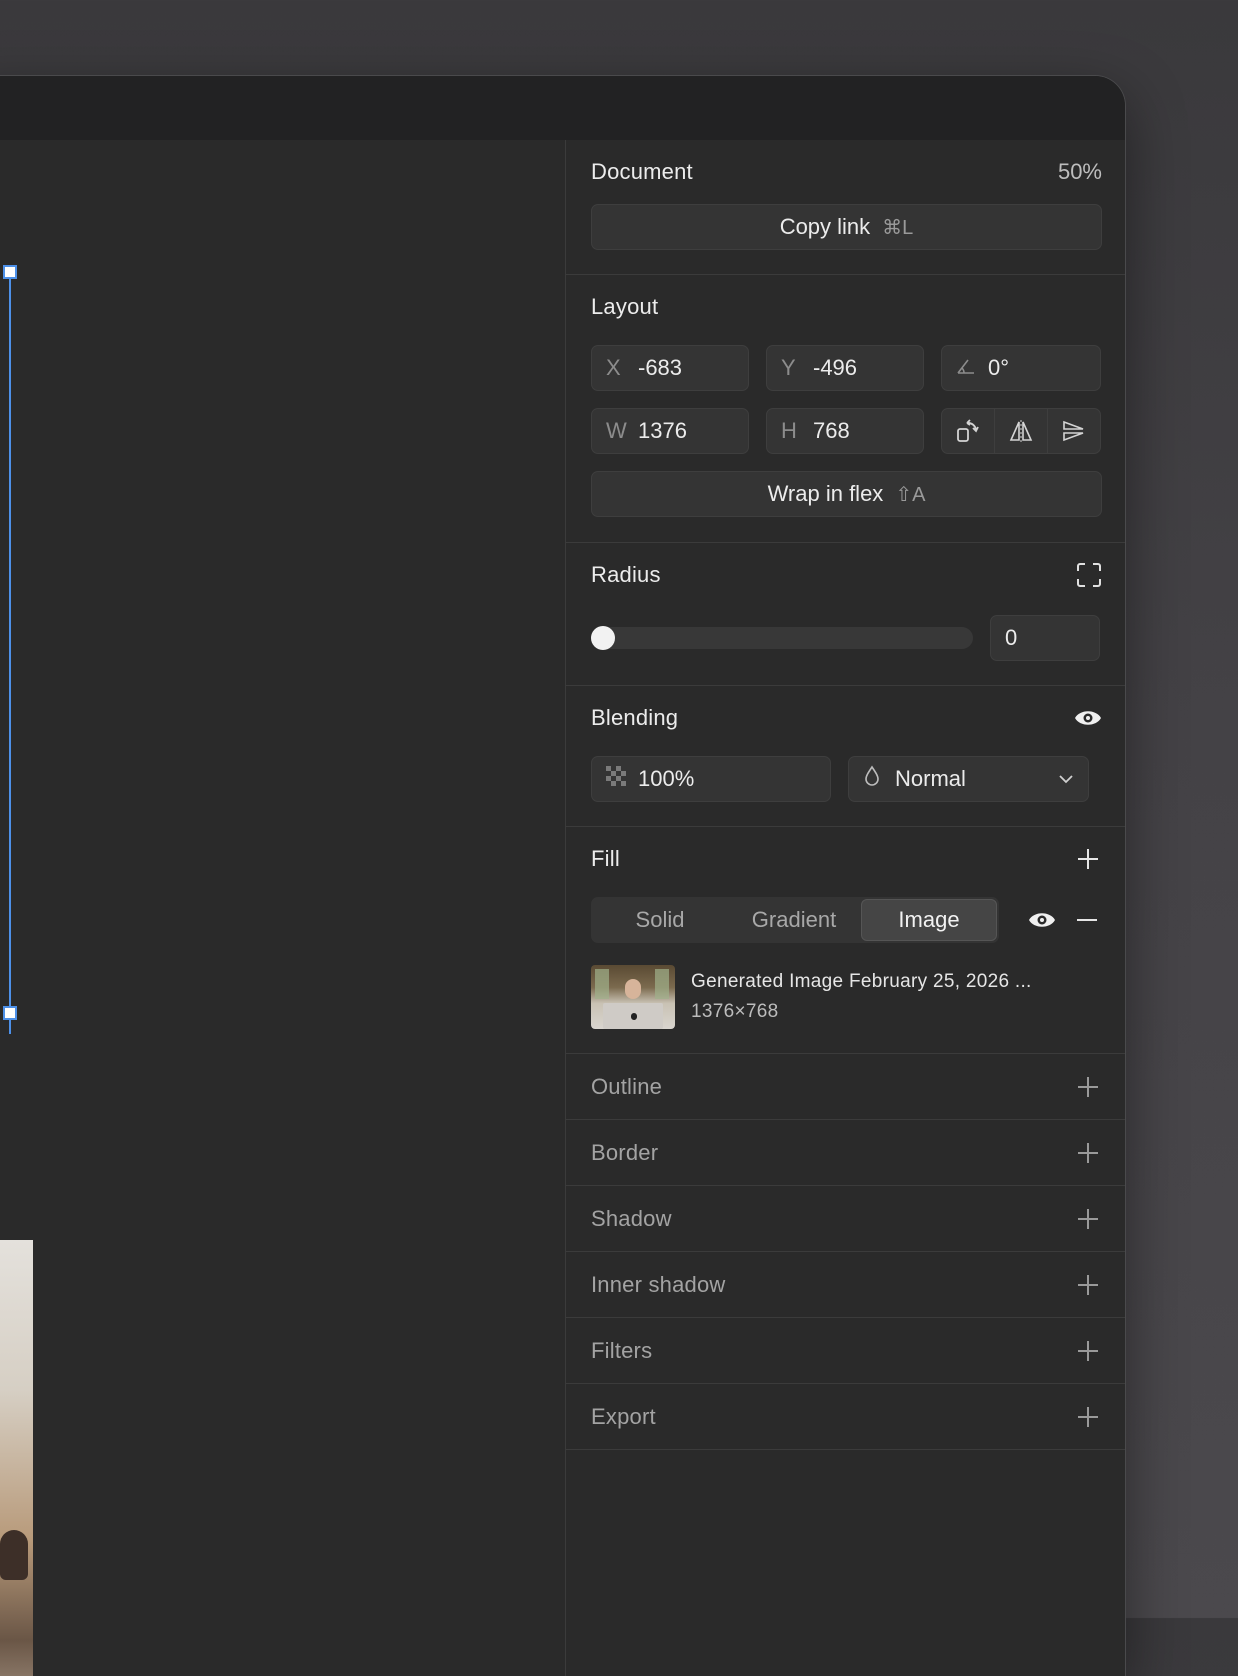  What do you see at coordinates (845, 756) in the screenshot?
I see `blending-section: Blending 100% Normal` at bounding box center [845, 756].